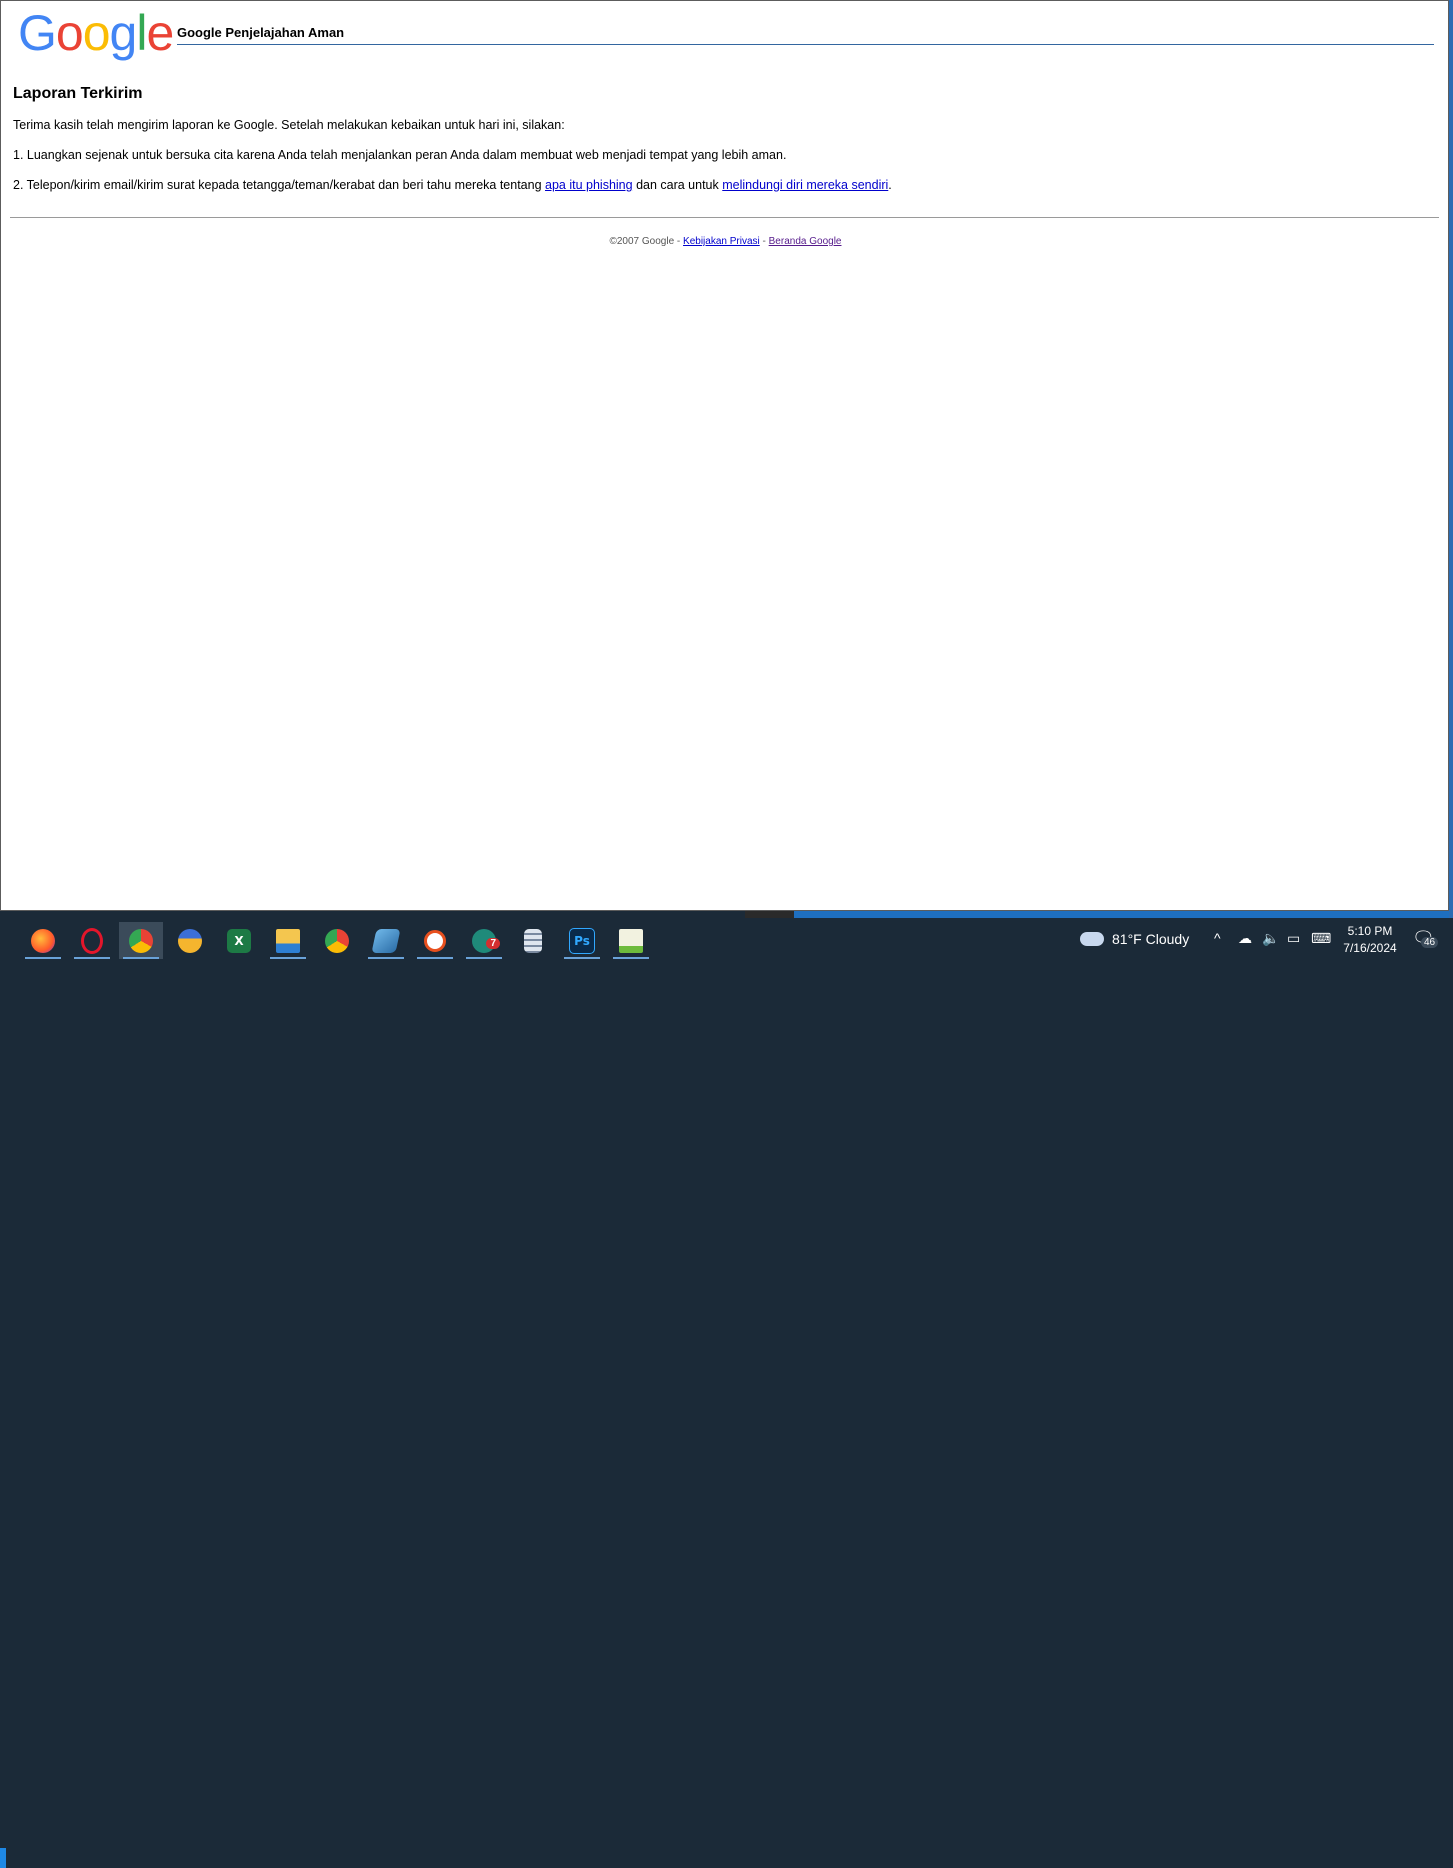 The width and height of the screenshot is (1453, 1868). What do you see at coordinates (677, 185) in the screenshot?
I see `step-2-middle: dan cara untuk` at bounding box center [677, 185].